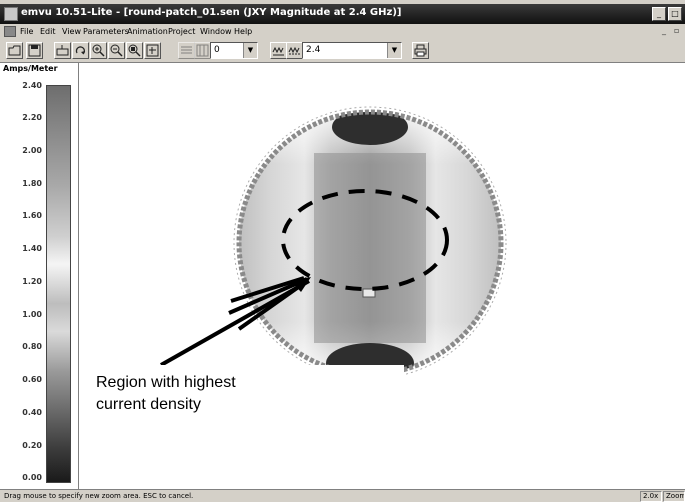 Image resolution: width=685 pixels, height=502 pixels. I want to click on rotate-button, so click(80, 50).